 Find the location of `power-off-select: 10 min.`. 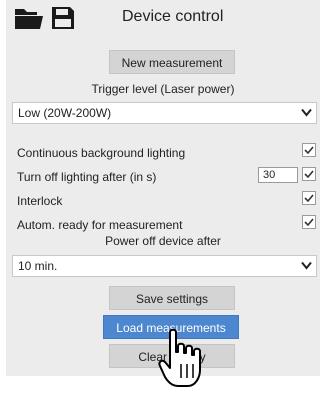

power-off-select: 10 min. is located at coordinates (164, 266).